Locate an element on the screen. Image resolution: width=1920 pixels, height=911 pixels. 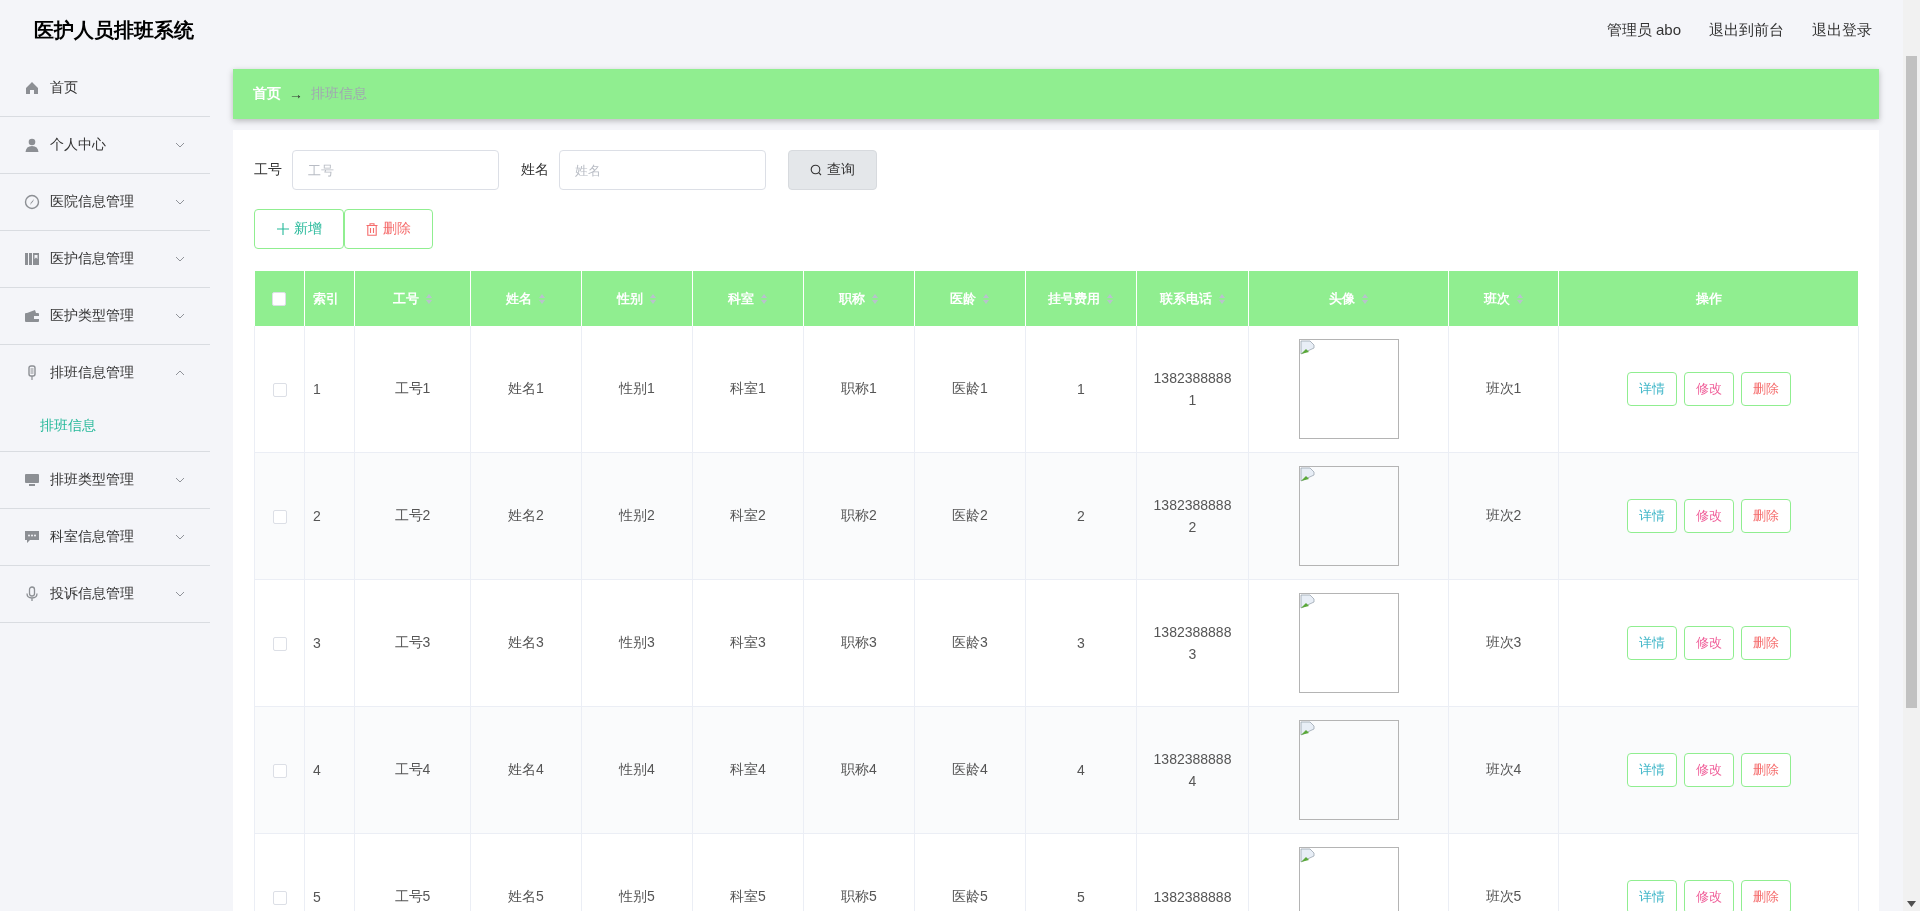
sidebar-item: 个人中心 is located at coordinates (105, 145).